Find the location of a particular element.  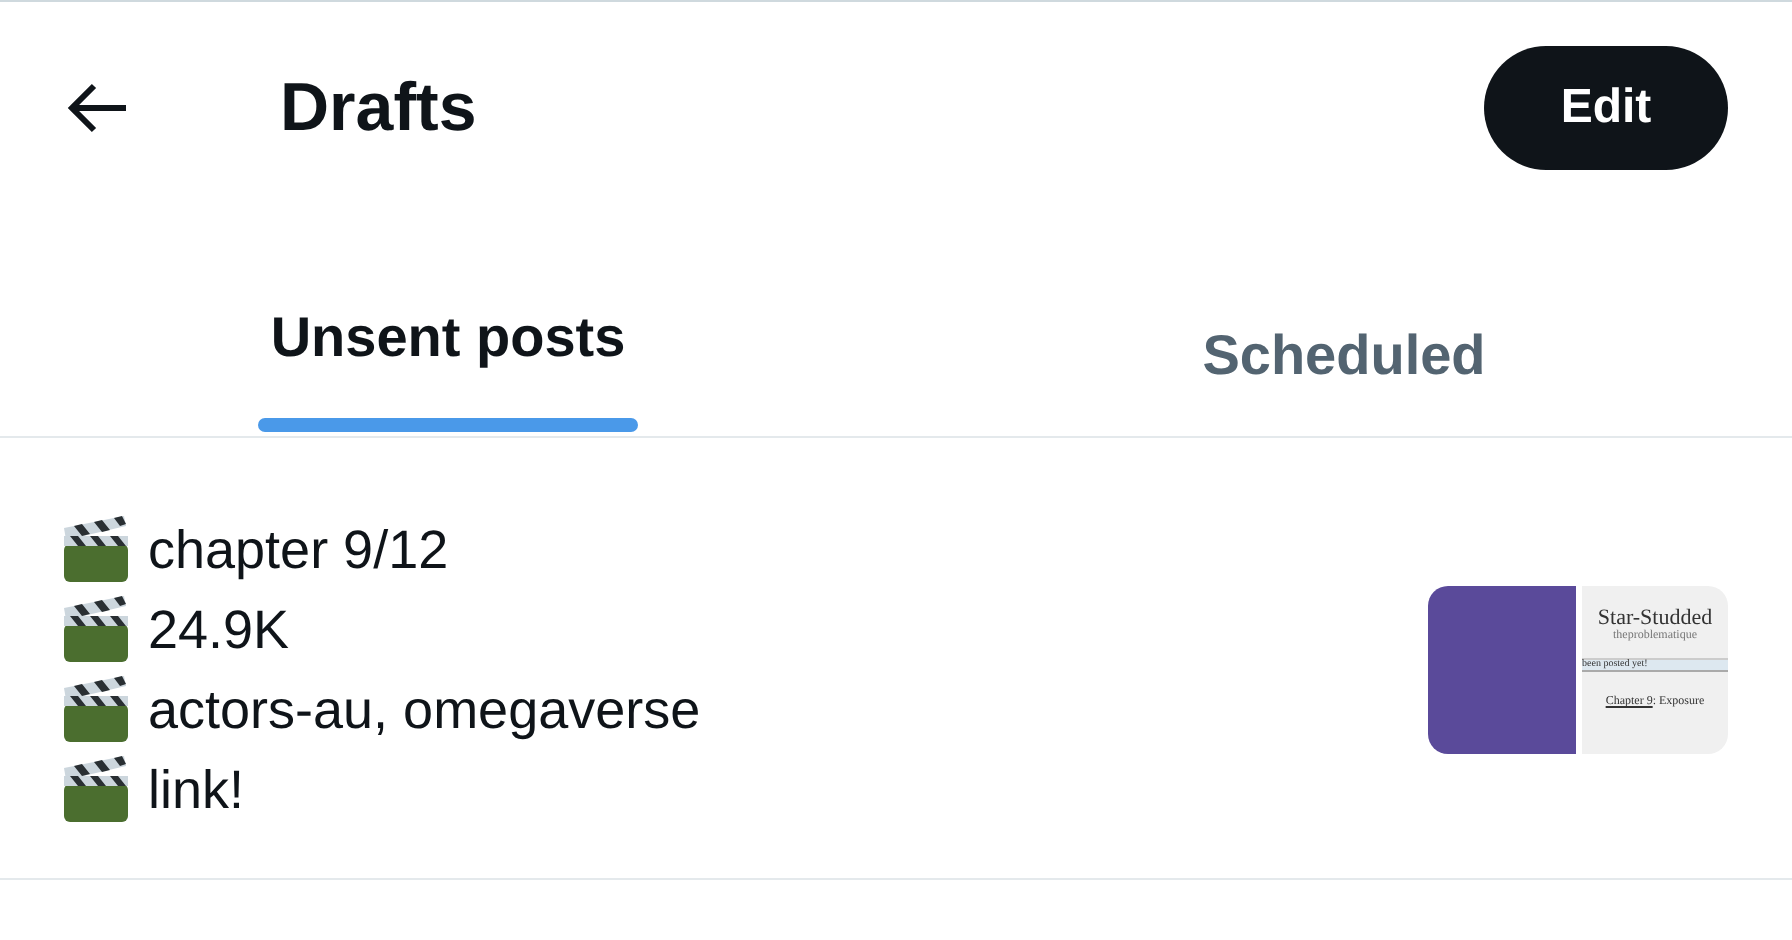

draft-text-line: actors-au, omegaverse is located at coordinates (424, 710).